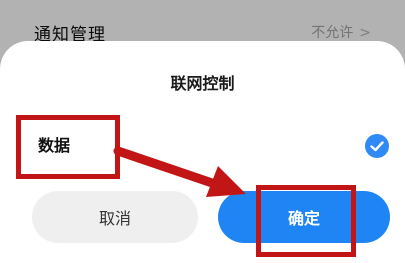 The height and width of the screenshot is (263, 405). Describe the element at coordinates (202, 83) in the screenshot. I see `dialog-title: 联网控制` at that location.